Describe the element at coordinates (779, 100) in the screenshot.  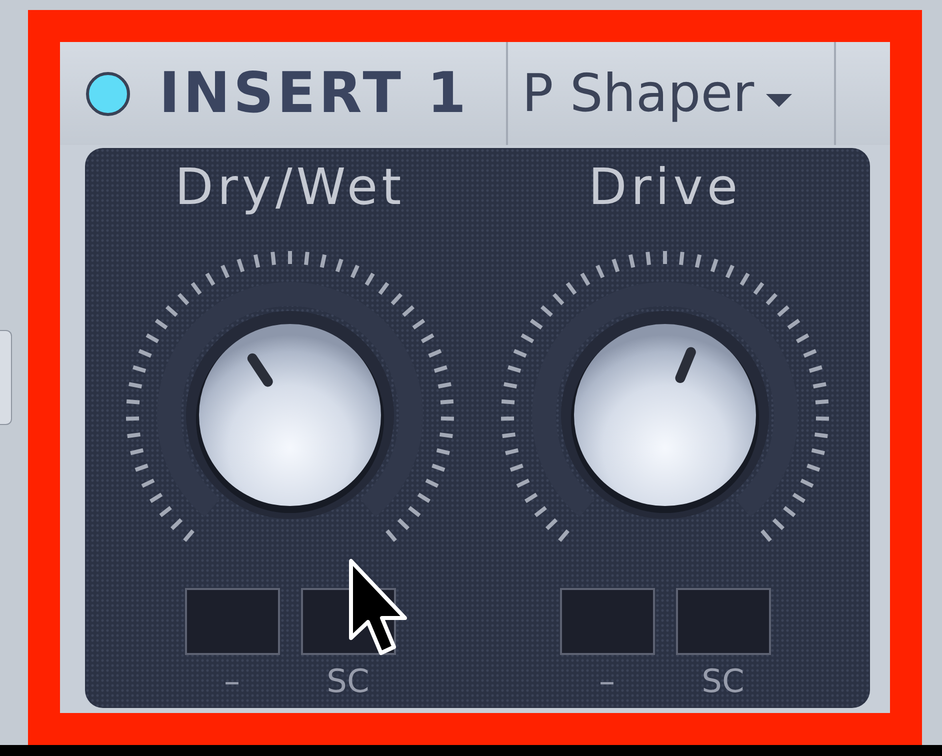
I see `caret-icon` at that location.